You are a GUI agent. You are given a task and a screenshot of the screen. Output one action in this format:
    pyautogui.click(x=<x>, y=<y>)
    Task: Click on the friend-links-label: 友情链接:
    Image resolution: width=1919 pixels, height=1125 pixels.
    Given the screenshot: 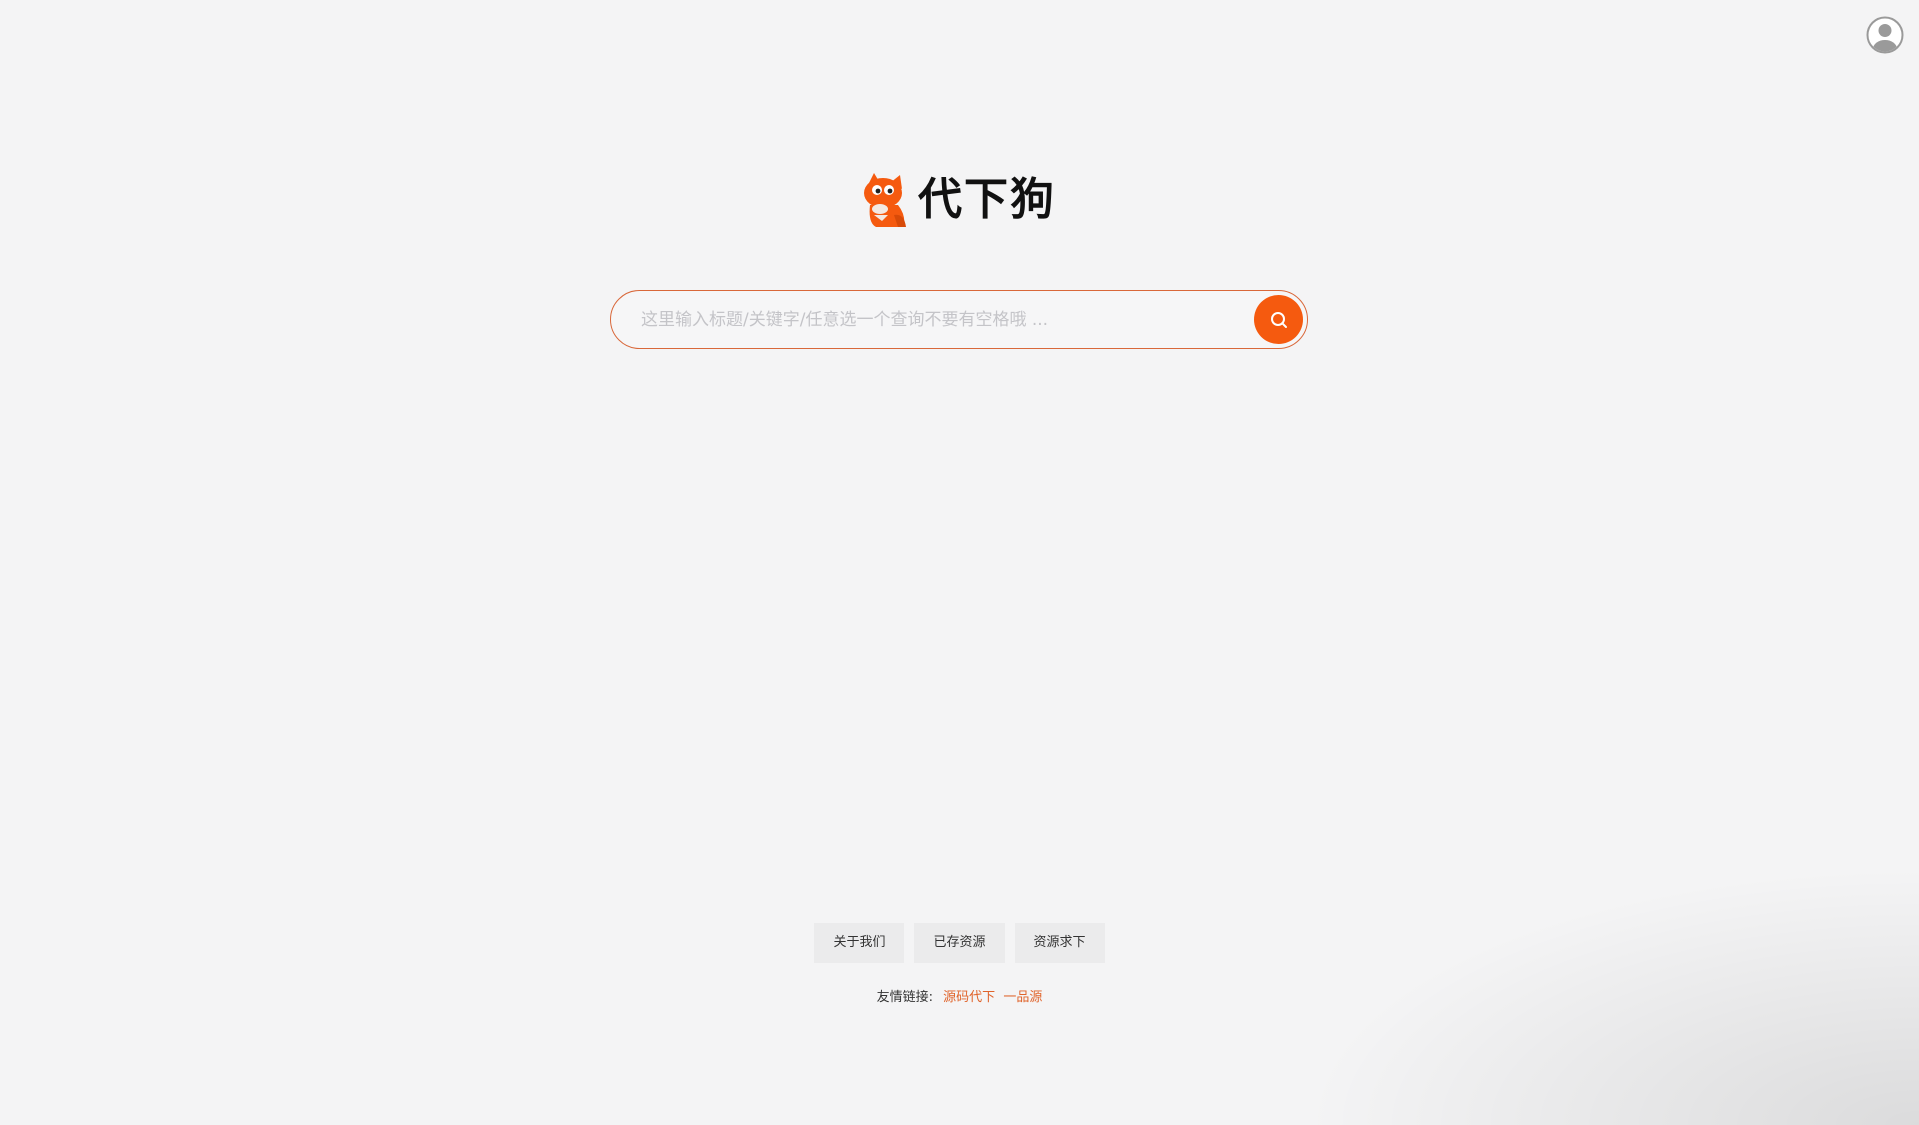 What is the action you would take?
    pyautogui.click(x=905, y=997)
    